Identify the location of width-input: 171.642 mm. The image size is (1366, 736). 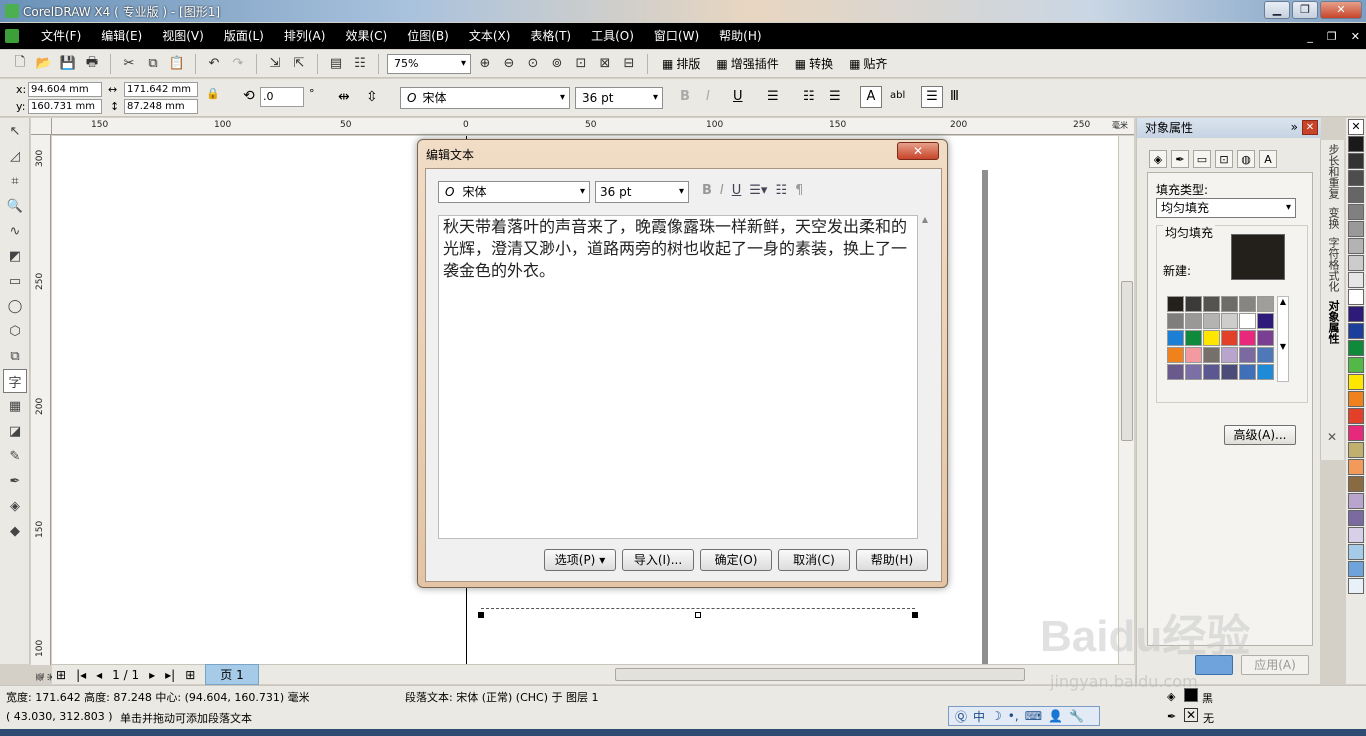
(161, 89).